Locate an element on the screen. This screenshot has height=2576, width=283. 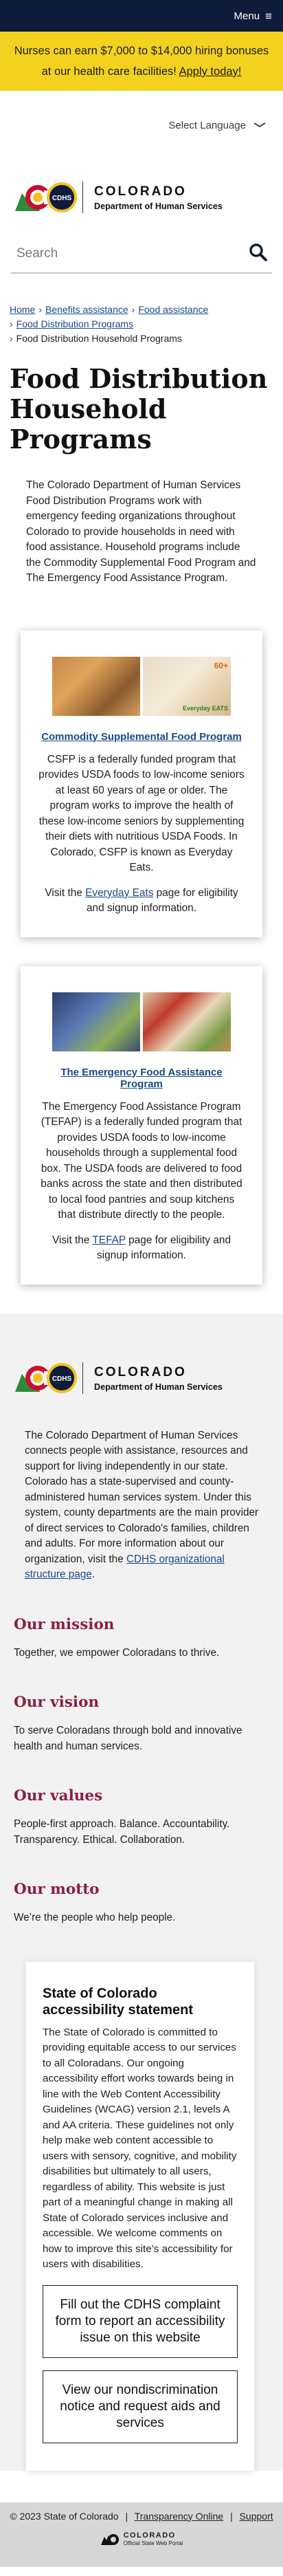
csfp-photo-left is located at coordinates (96, 686).